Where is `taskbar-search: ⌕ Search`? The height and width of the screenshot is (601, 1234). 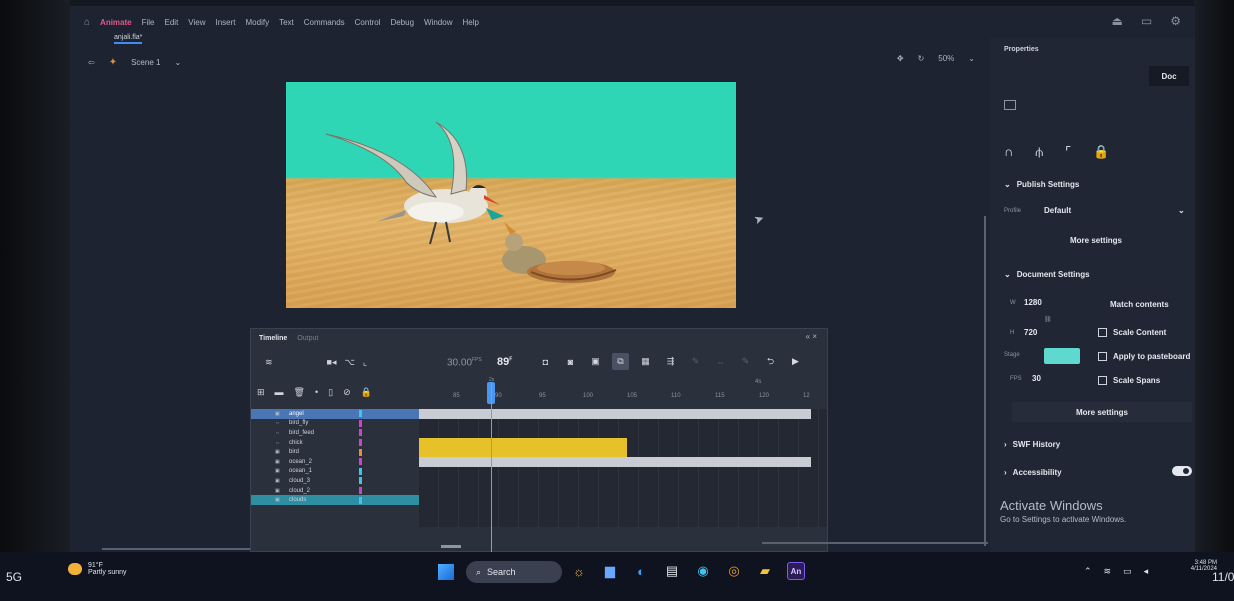
taskbar-search: ⌕ Search is located at coordinates (514, 572).